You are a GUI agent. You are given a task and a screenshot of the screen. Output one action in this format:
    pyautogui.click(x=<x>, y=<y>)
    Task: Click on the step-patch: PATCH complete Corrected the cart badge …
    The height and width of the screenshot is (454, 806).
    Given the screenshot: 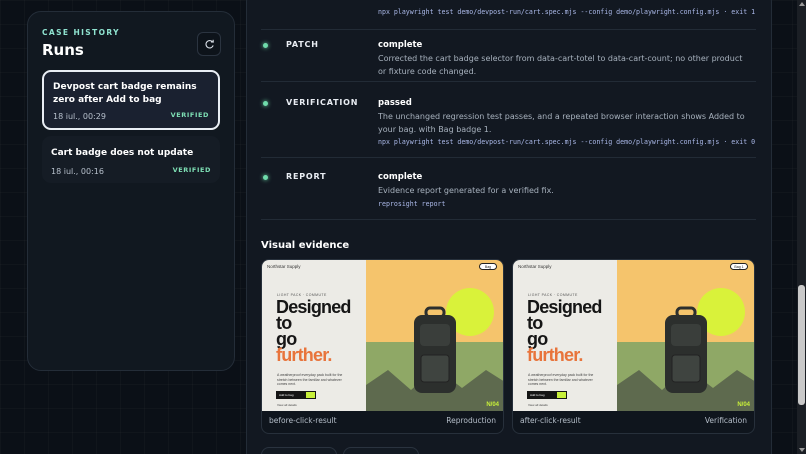 What is the action you would take?
    pyautogui.click(x=508, y=56)
    